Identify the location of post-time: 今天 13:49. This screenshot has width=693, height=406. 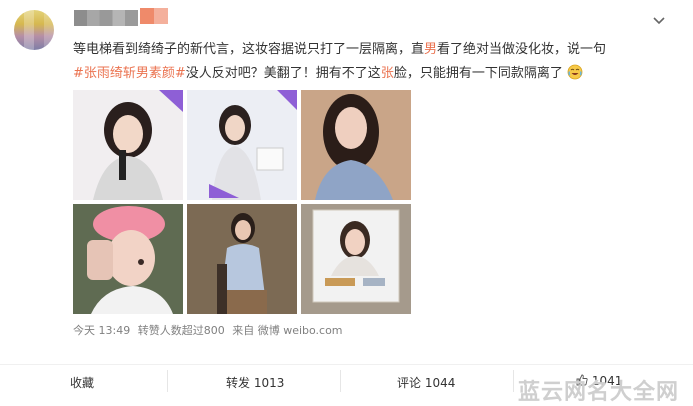
(101, 330).